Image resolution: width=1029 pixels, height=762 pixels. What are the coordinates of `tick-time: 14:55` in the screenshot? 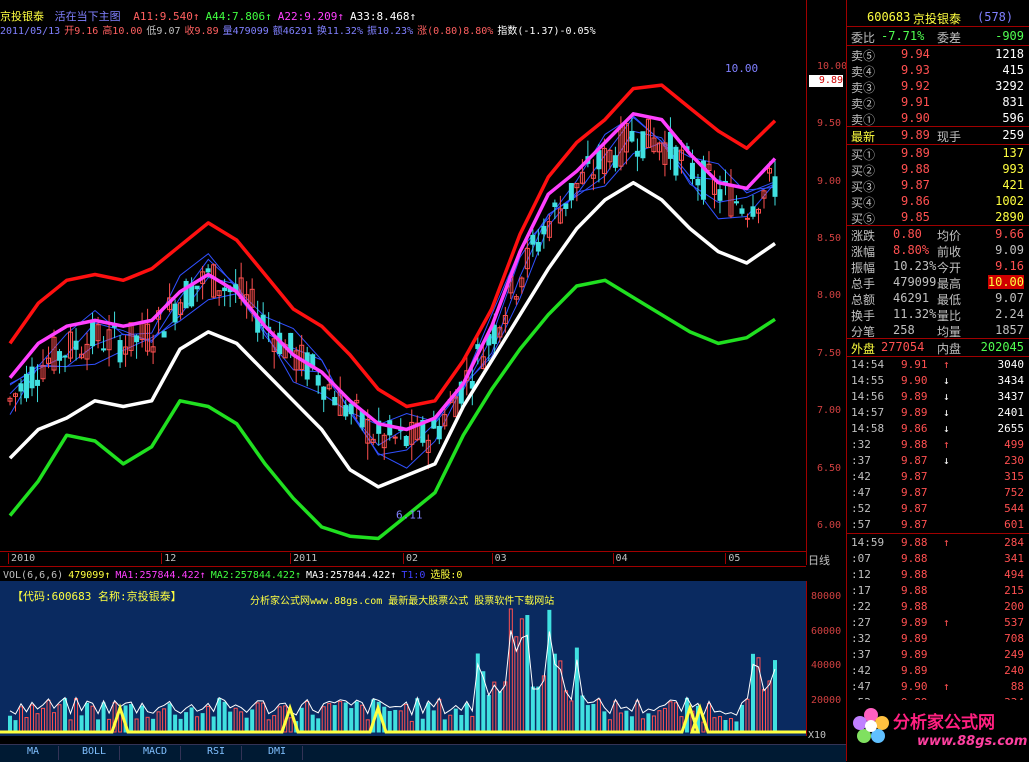 It's located at (868, 380).